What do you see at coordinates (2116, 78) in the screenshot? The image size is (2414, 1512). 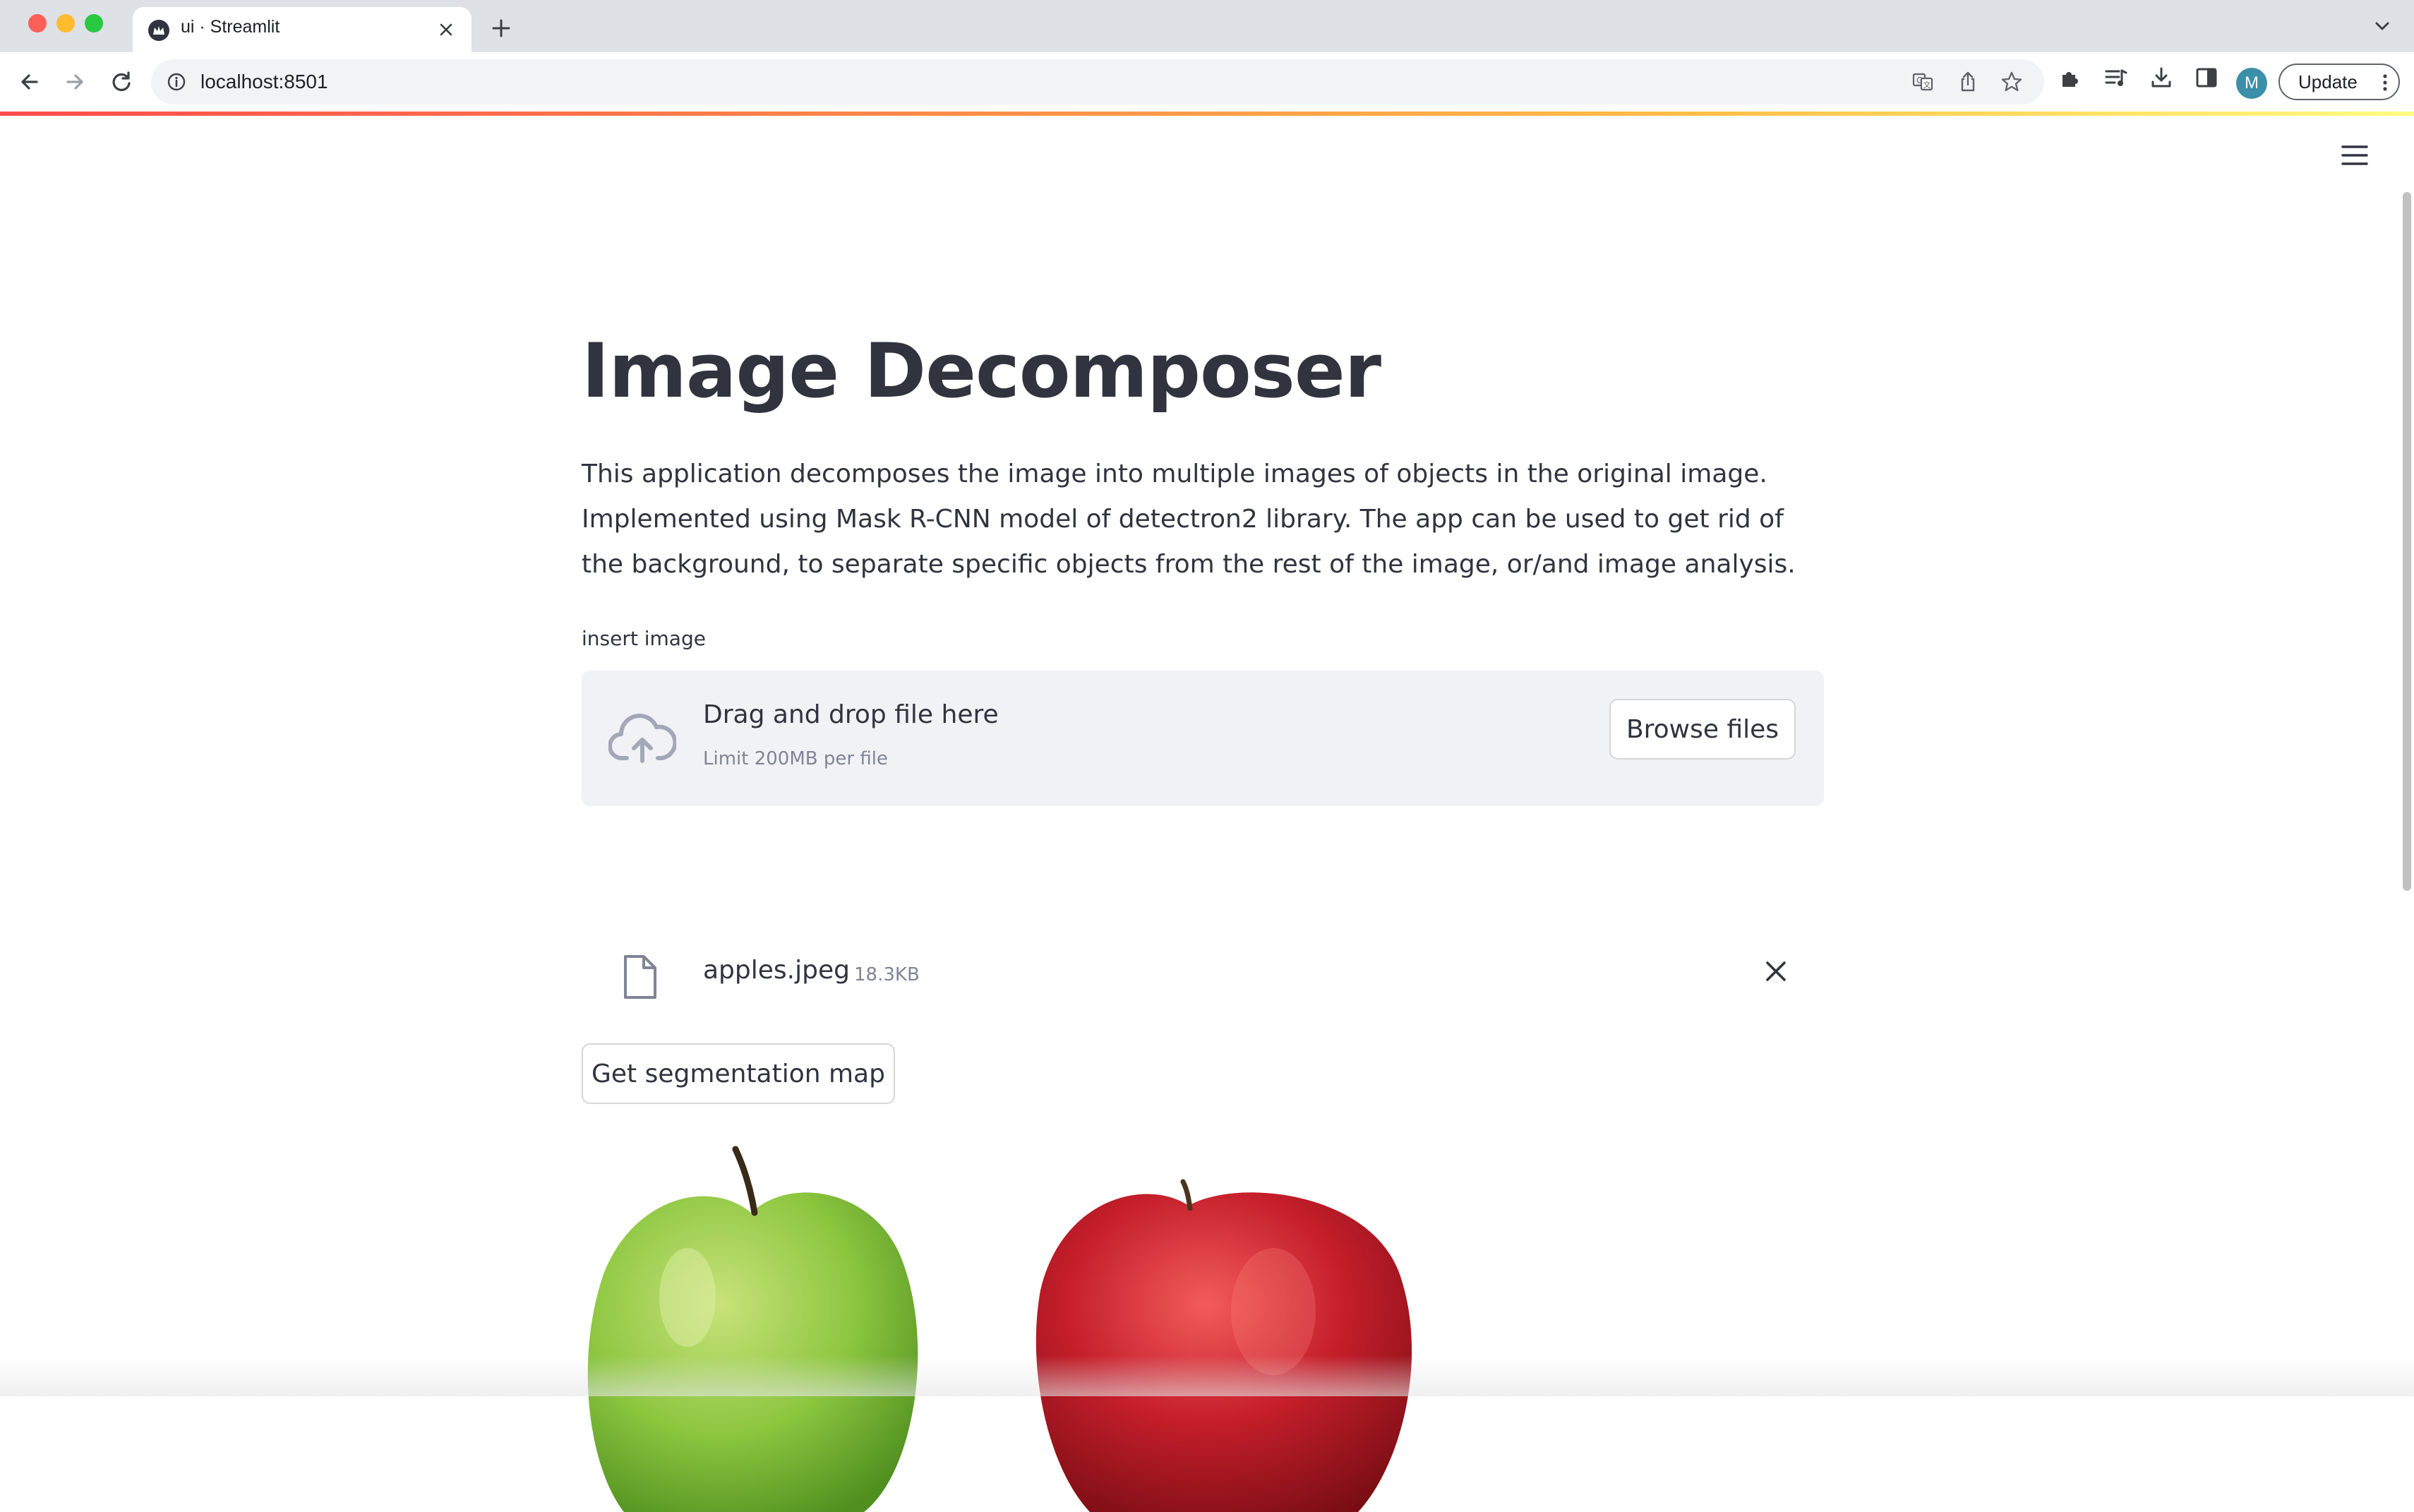 I see `reading-list-icon` at bounding box center [2116, 78].